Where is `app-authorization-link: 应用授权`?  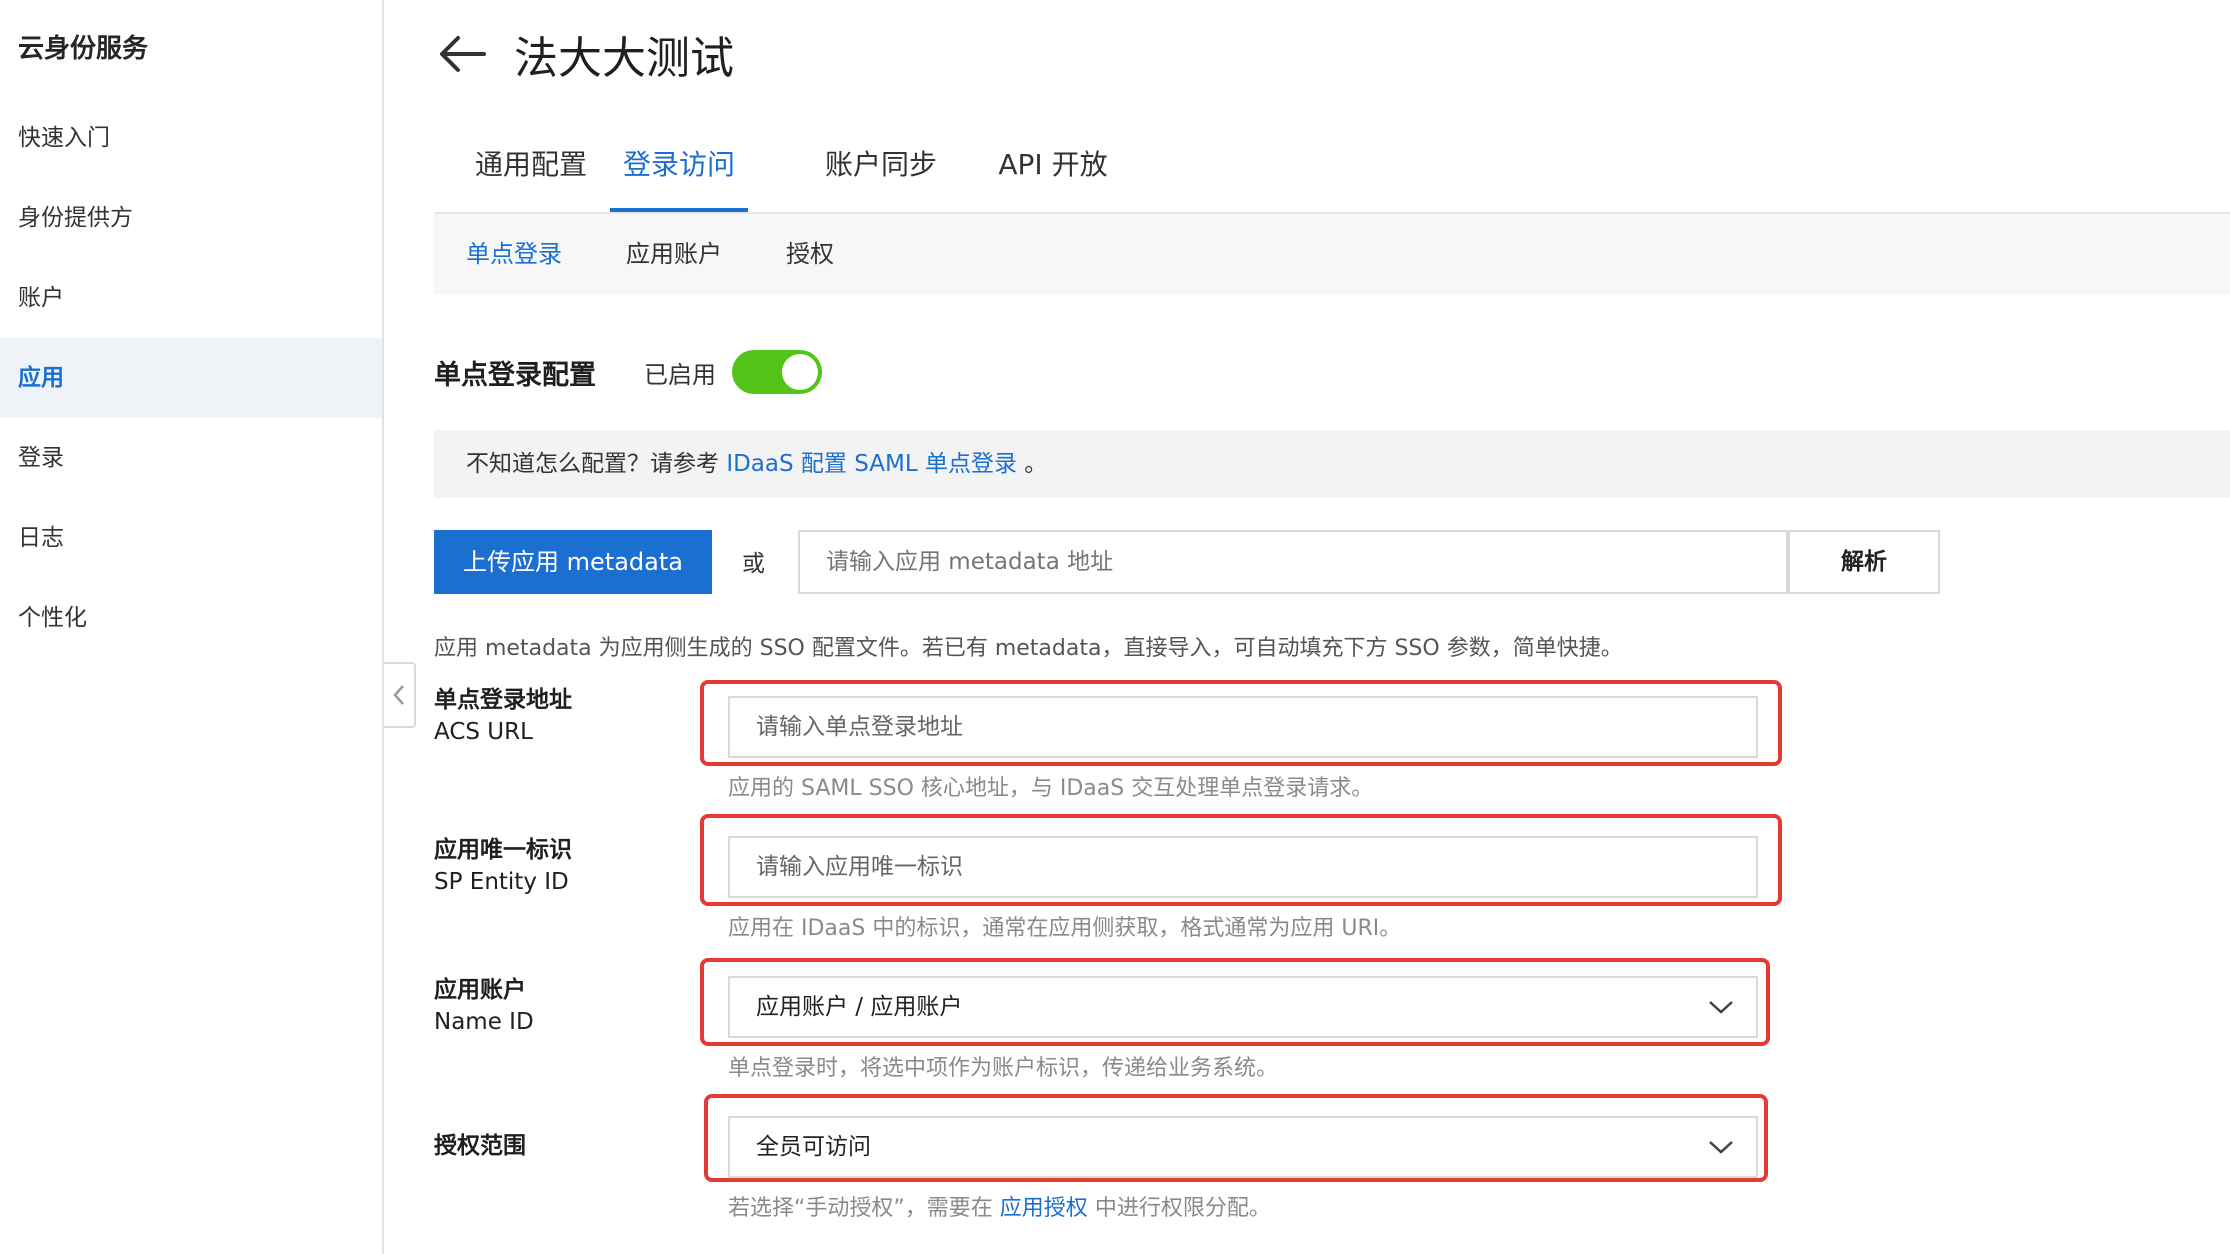 app-authorization-link: 应用授权 is located at coordinates (1044, 1208).